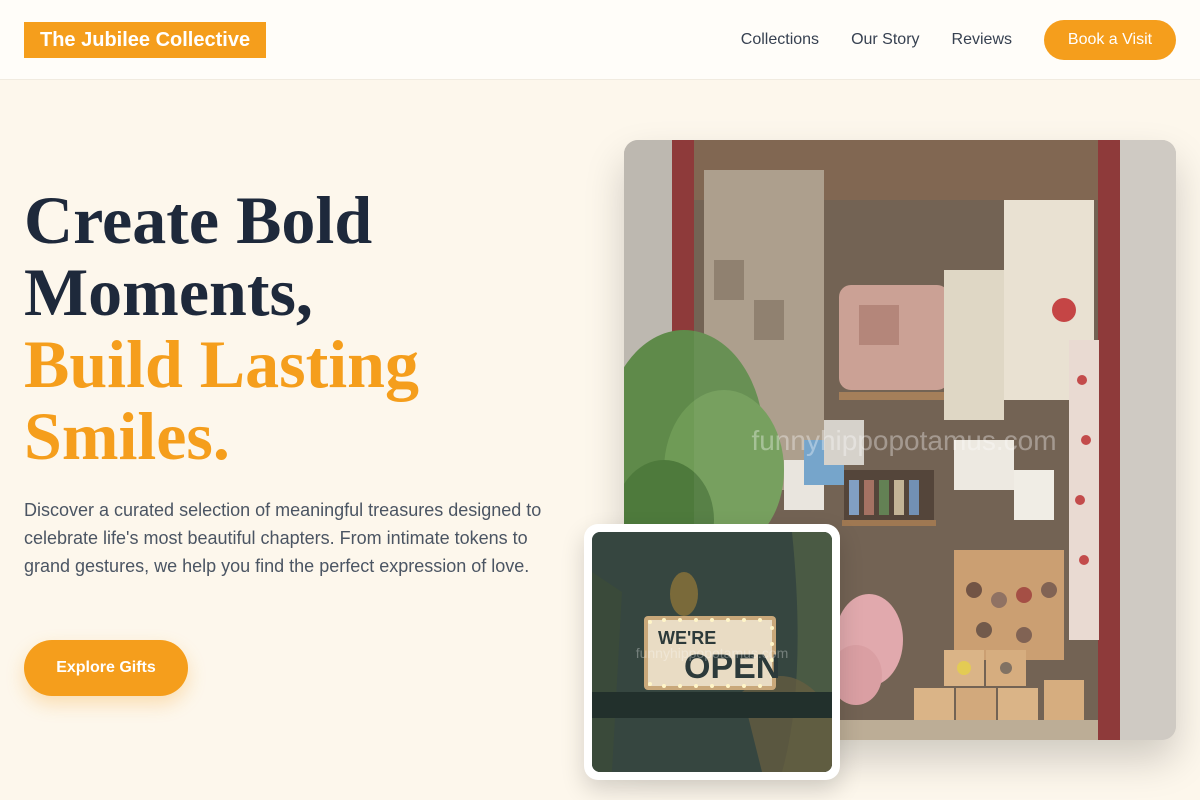 The height and width of the screenshot is (800, 1200). I want to click on hero-title-line-3: Build Lasting, so click(221, 364).